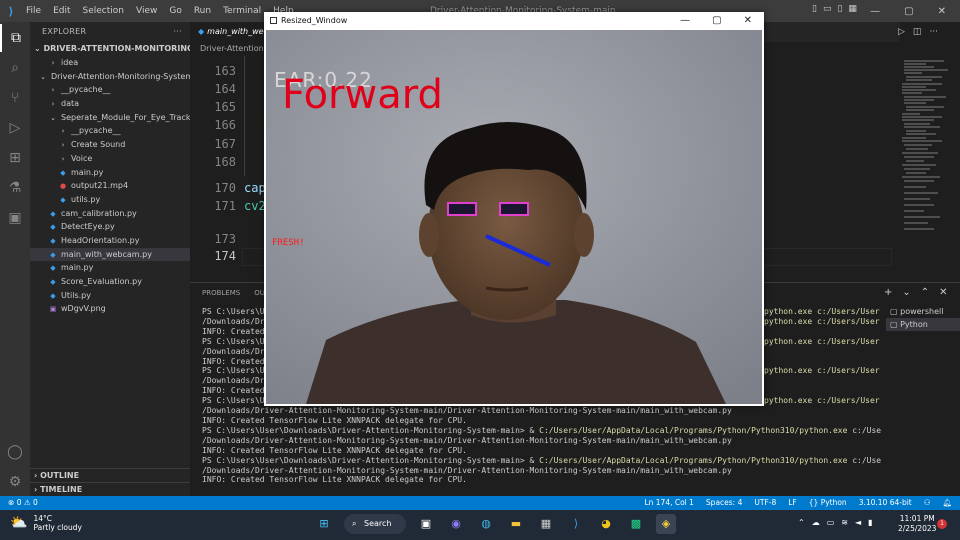 The width and height of the screenshot is (960, 540). What do you see at coordinates (23, 503) in the screenshot?
I see `problems-status: ⊗ 0 ⚠ 0` at bounding box center [23, 503].